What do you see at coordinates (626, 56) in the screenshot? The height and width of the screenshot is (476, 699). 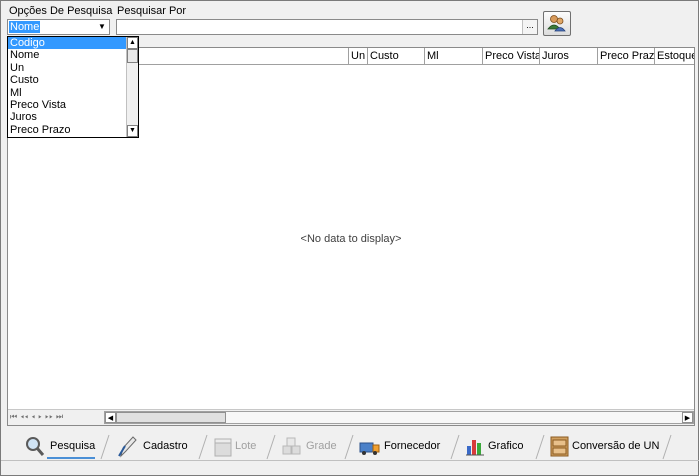 I see `column-header-preco-prazo: Preco Prazo` at bounding box center [626, 56].